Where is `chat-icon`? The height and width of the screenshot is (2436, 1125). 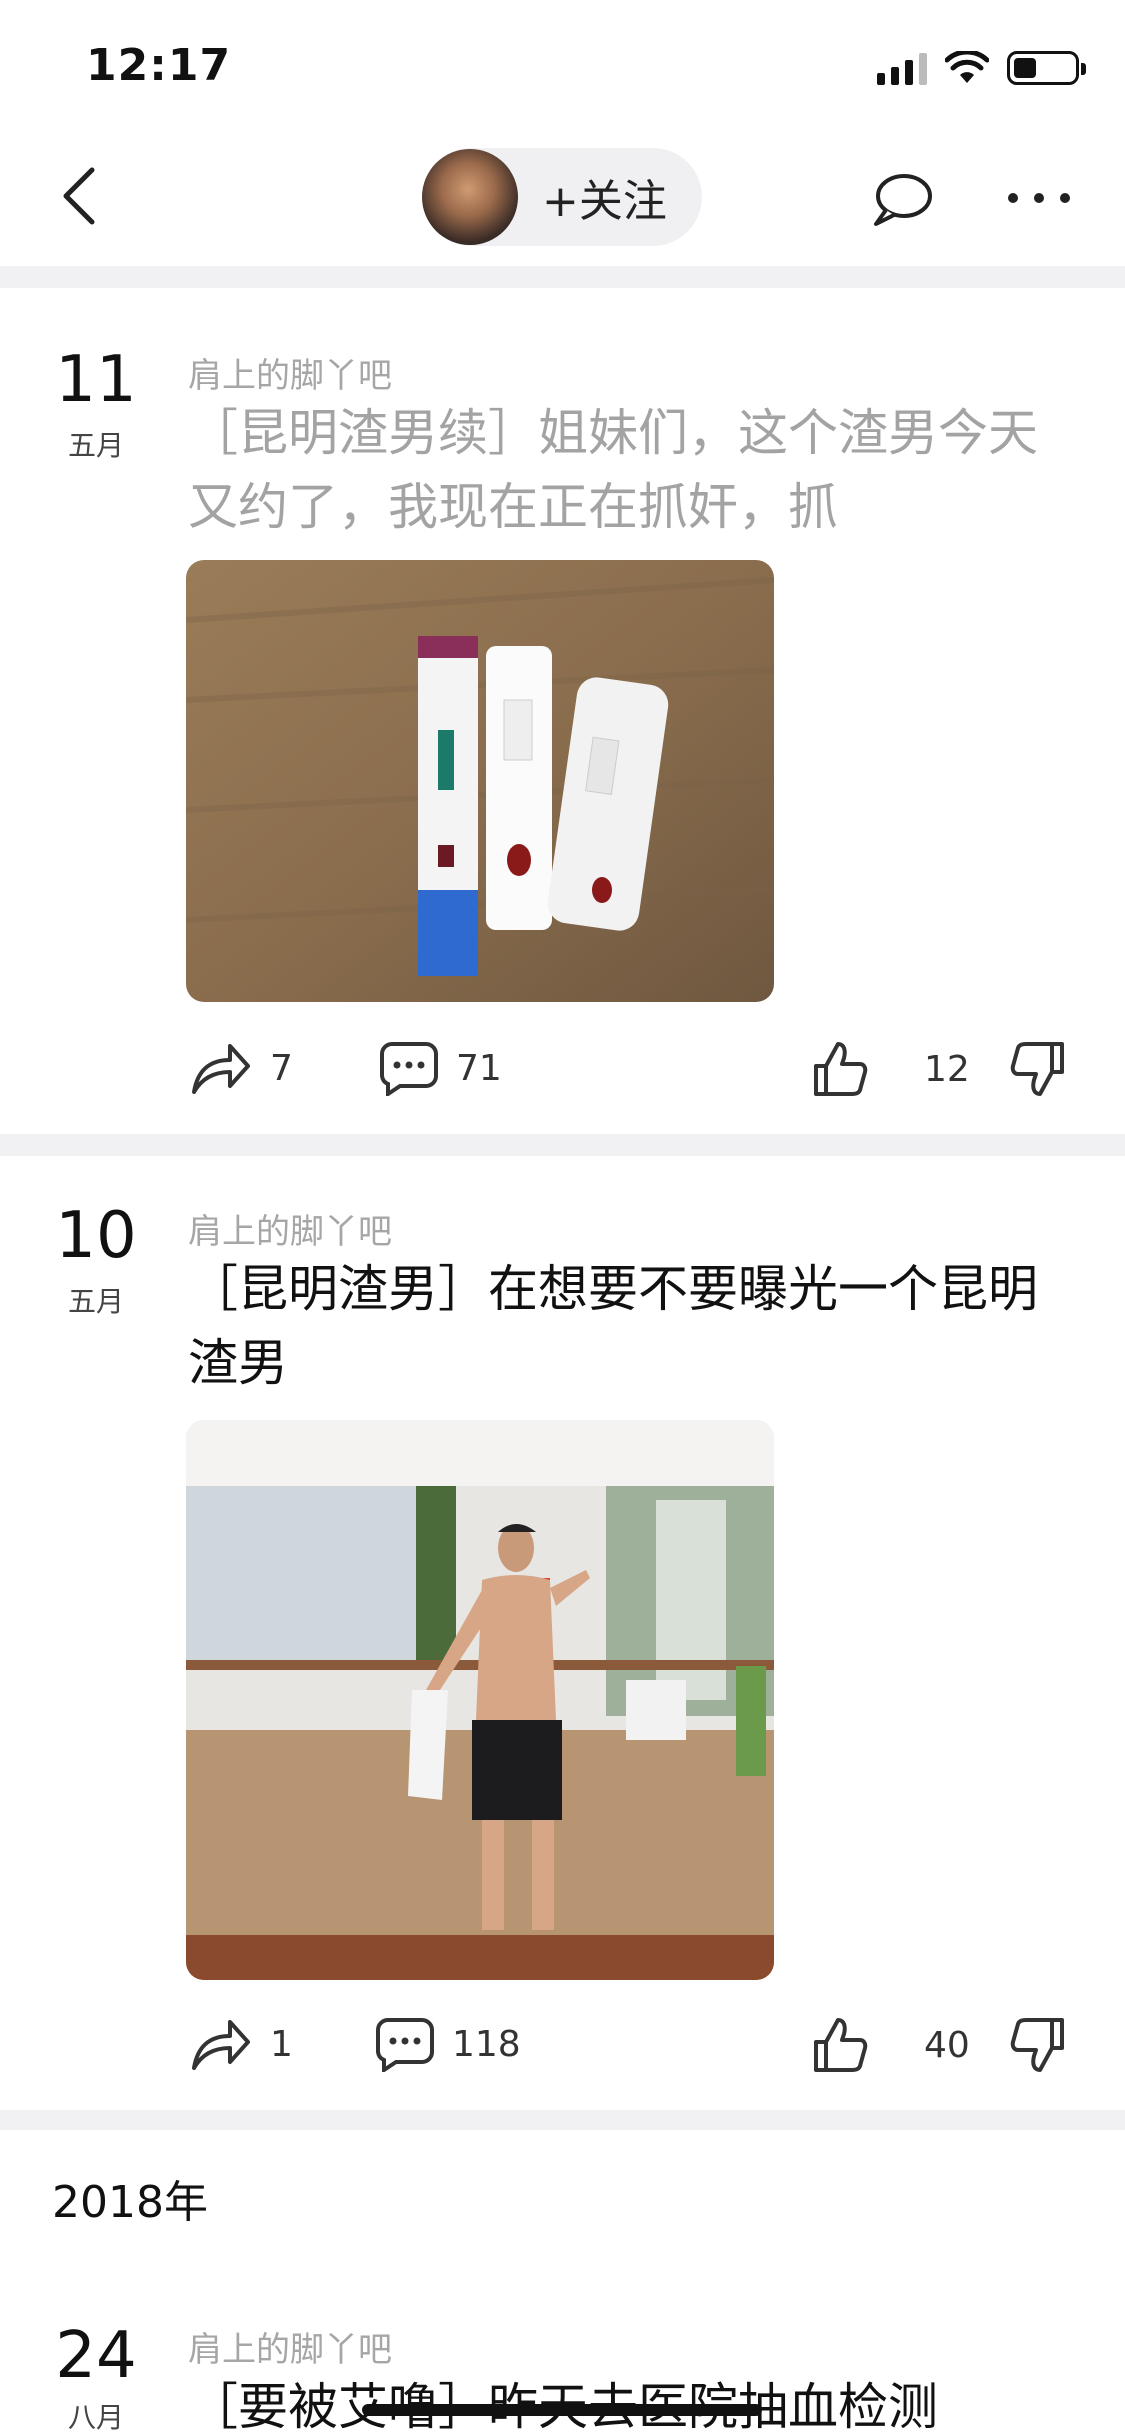
chat-icon is located at coordinates (901, 200).